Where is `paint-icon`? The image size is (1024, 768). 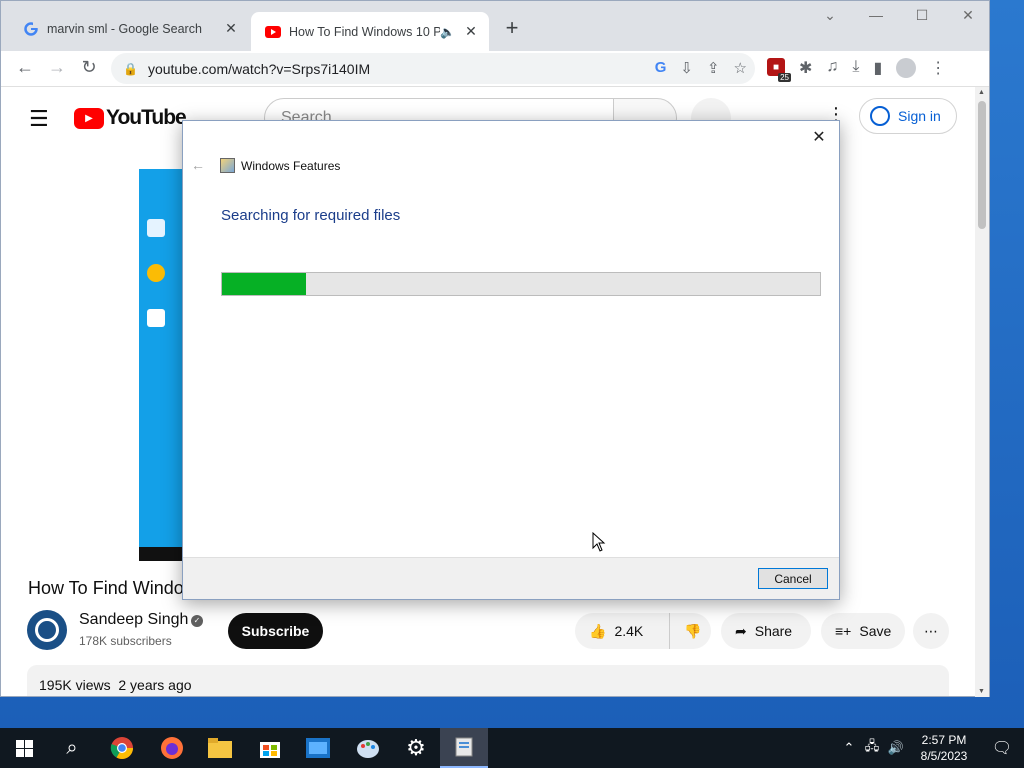 paint-icon is located at coordinates (368, 748).